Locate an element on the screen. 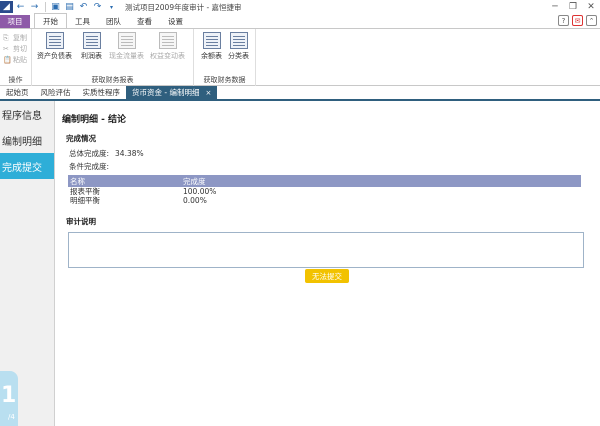 This screenshot has width=600, height=426. tab-tools: 工具 is located at coordinates (82, 21).